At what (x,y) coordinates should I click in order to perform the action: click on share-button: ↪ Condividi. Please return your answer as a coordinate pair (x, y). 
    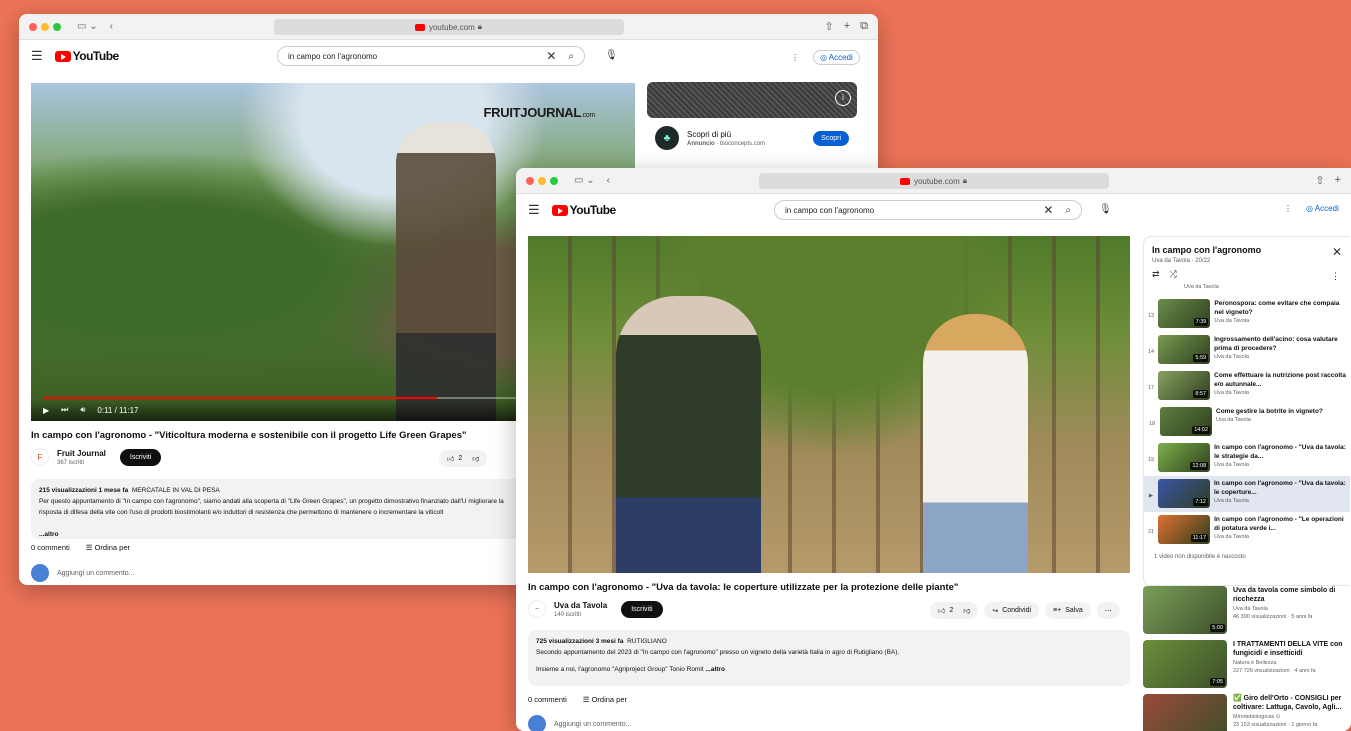
    Looking at the image, I should click on (1012, 610).